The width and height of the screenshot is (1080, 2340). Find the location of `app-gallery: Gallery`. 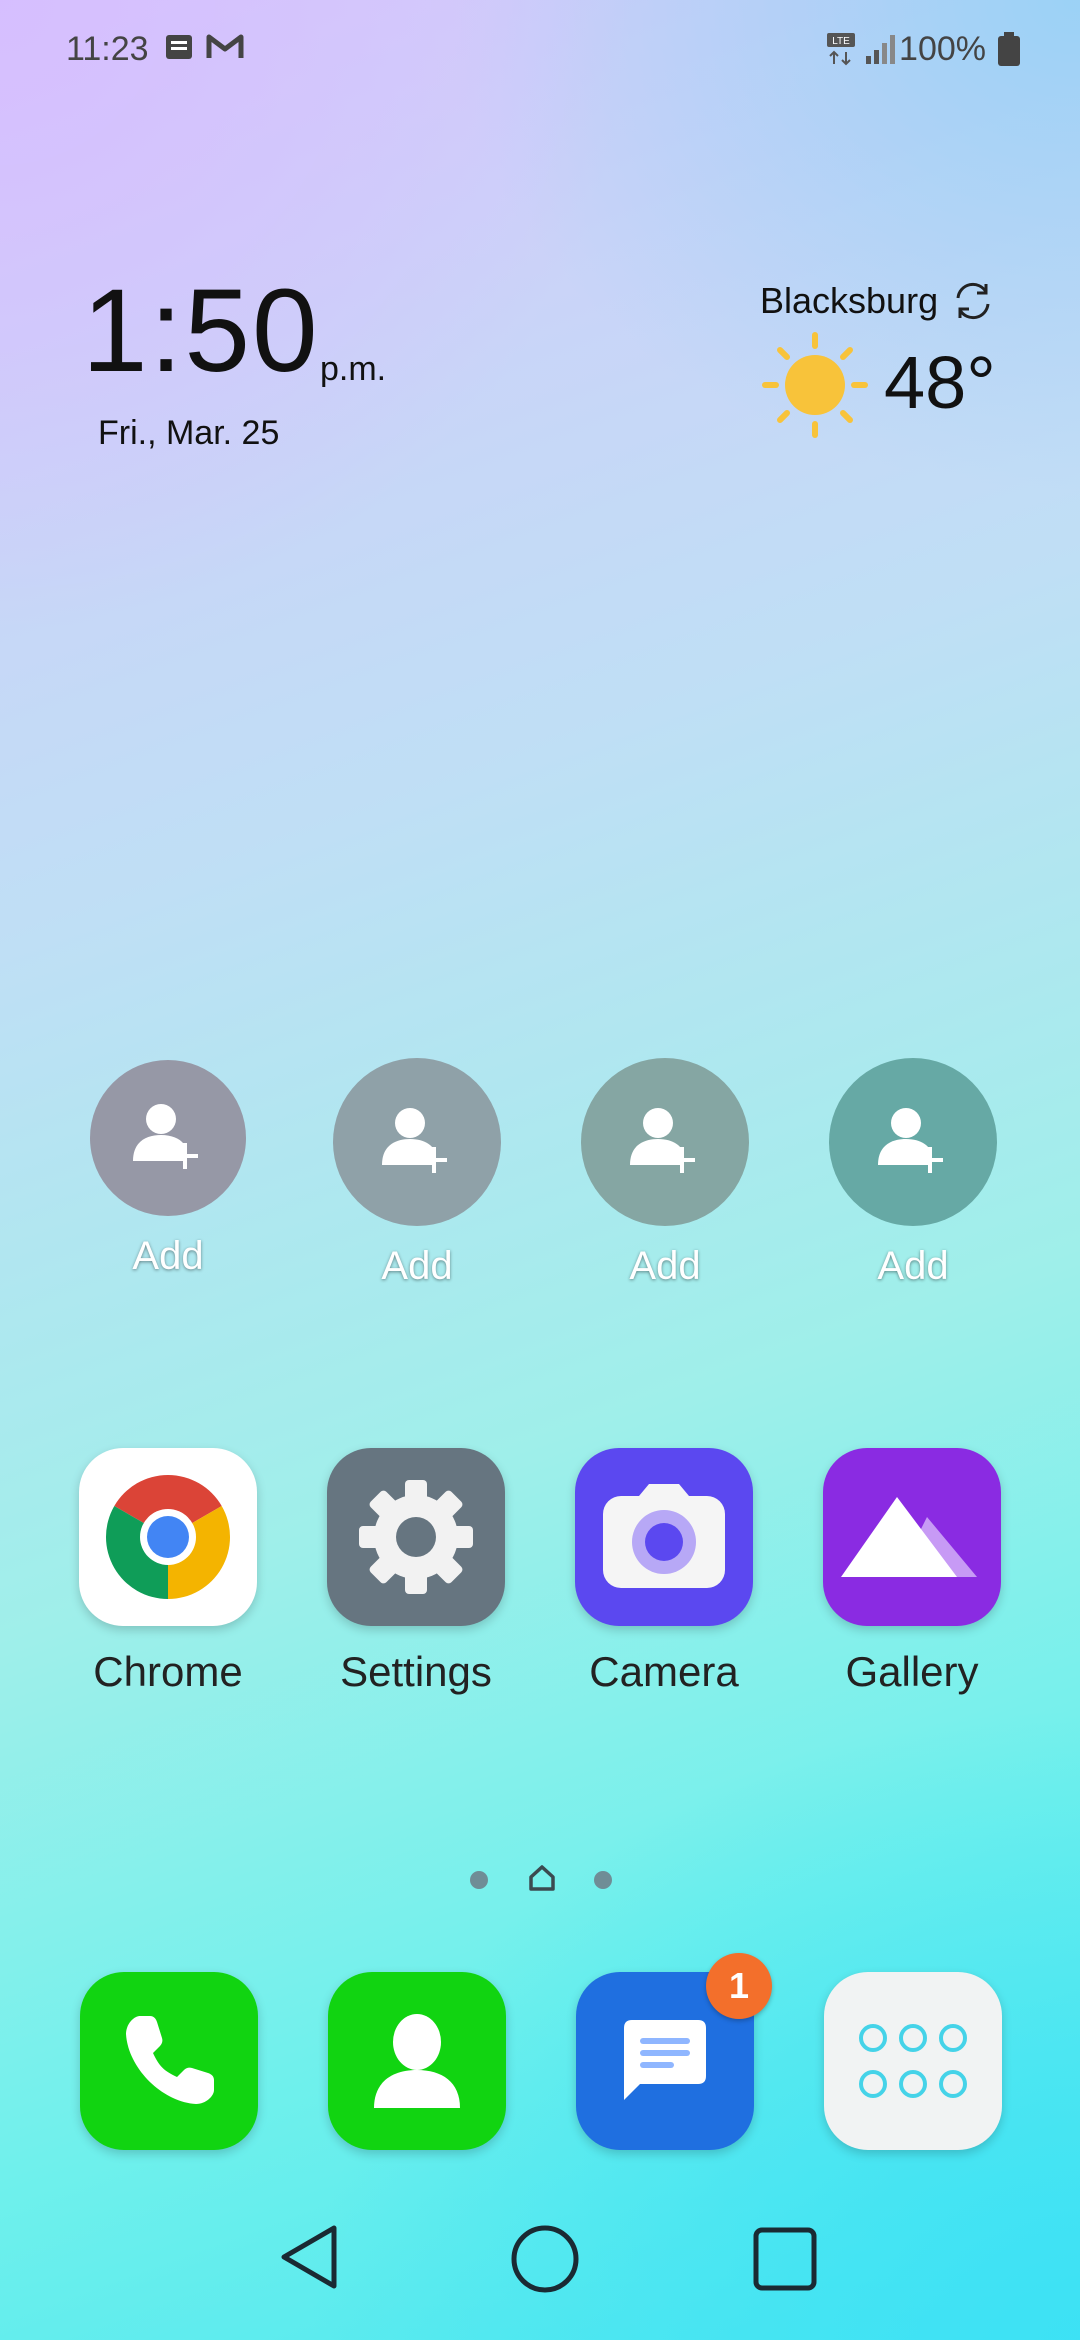

app-gallery: Gallery is located at coordinates (912, 1572).